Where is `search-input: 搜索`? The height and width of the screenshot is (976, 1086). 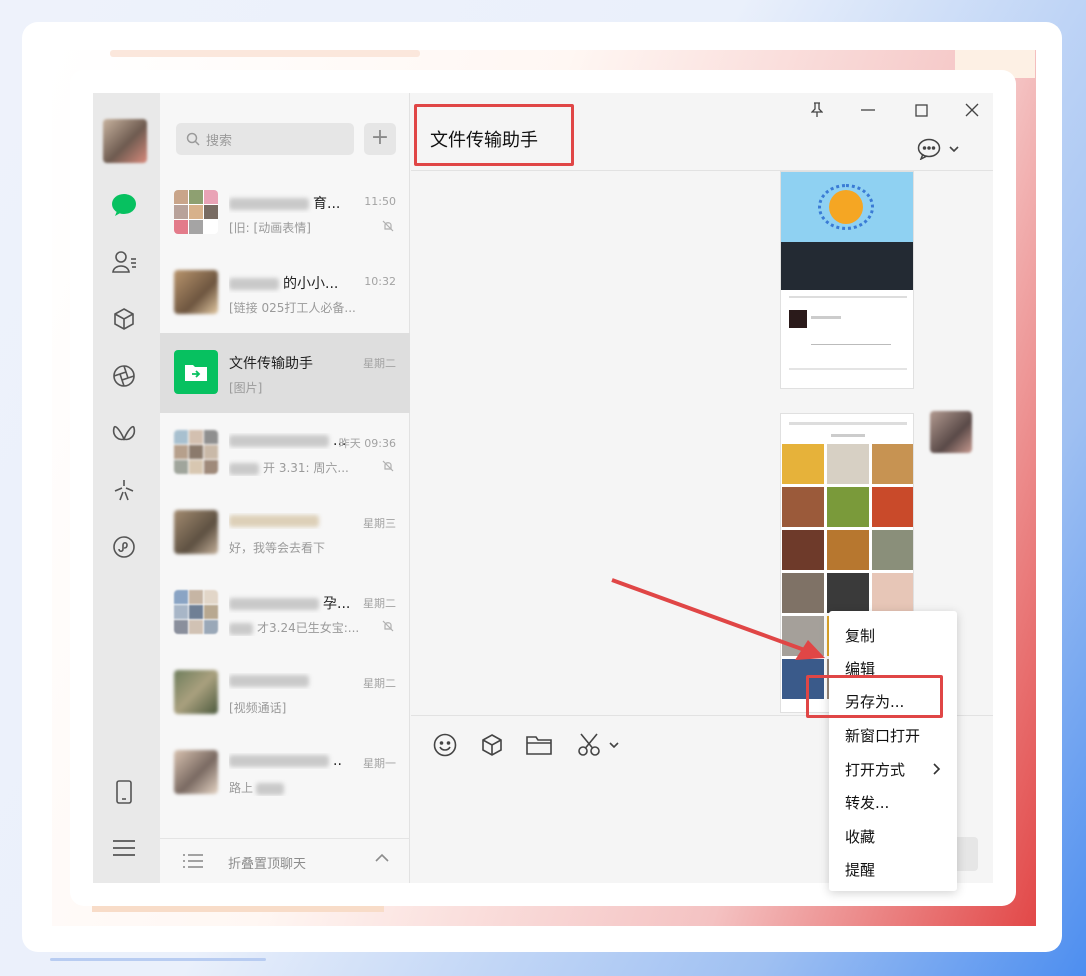 search-input: 搜索 is located at coordinates (265, 139).